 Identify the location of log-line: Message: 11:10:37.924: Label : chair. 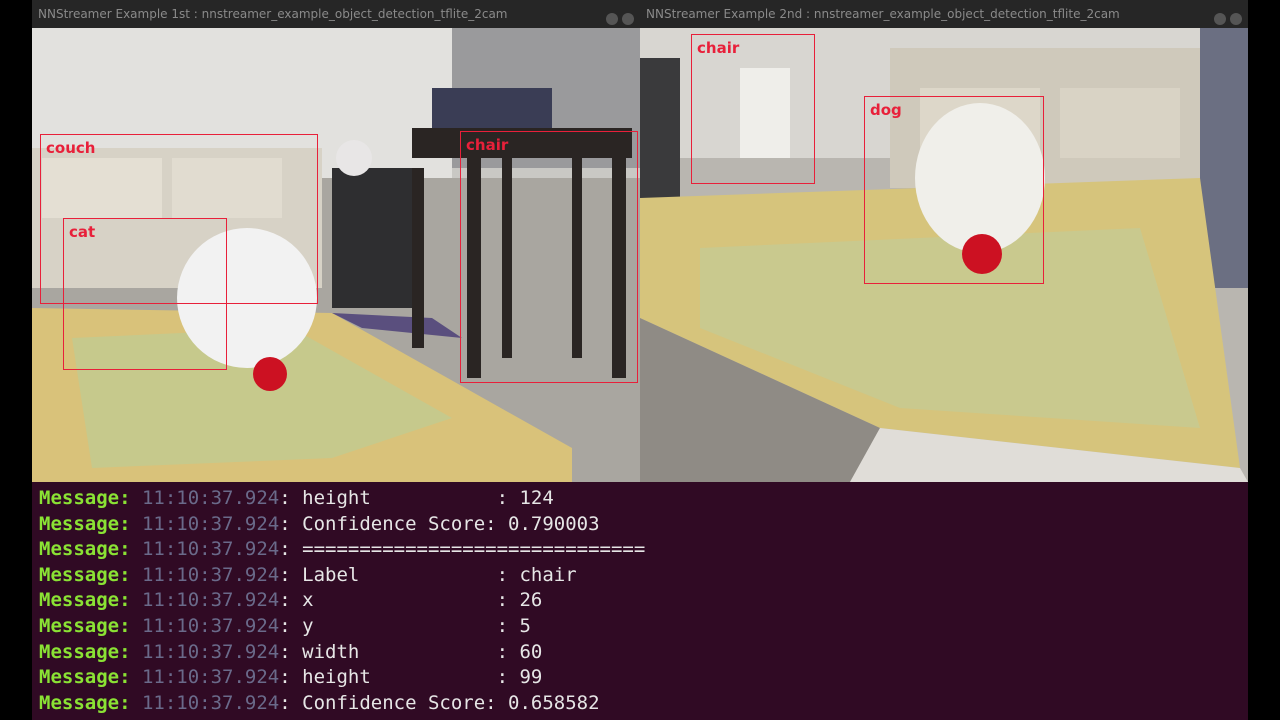
(308, 574).